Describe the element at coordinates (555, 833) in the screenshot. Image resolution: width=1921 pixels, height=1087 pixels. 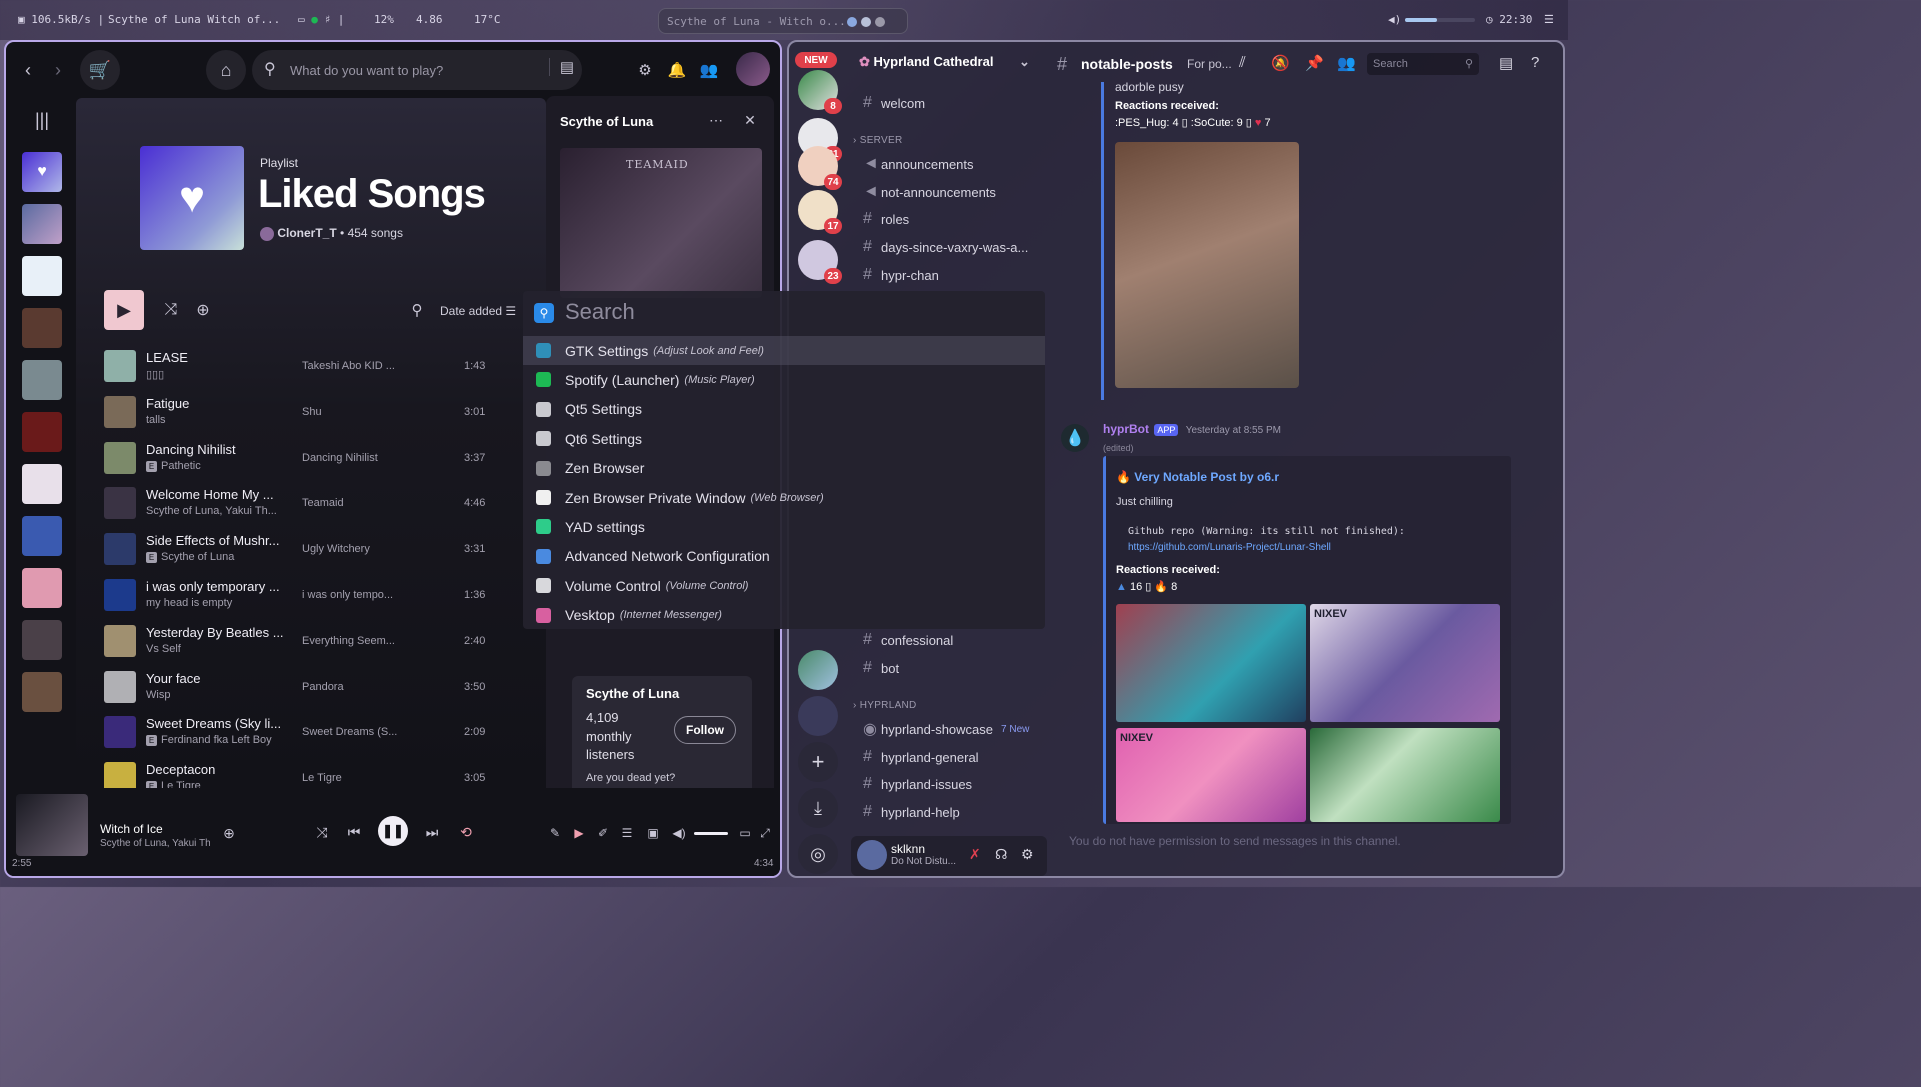
I see `lyrics-icon: ✎` at that location.